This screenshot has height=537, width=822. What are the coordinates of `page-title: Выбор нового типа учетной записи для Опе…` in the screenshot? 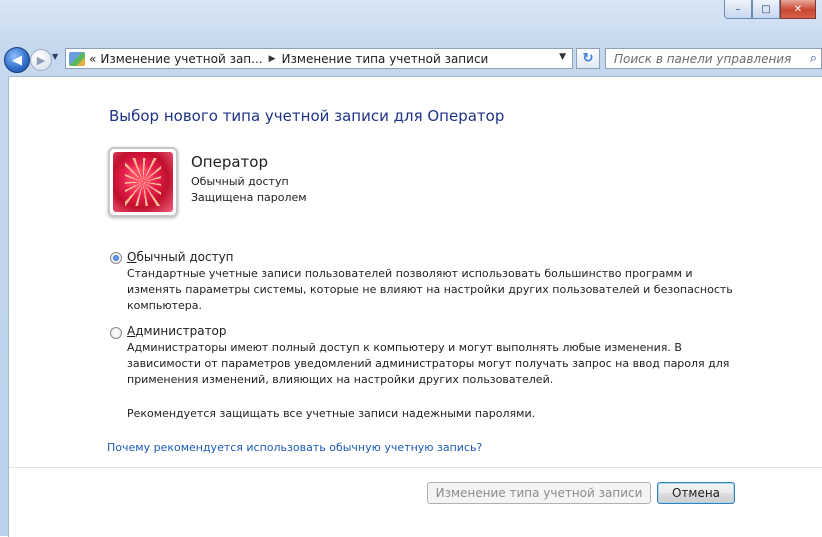 It's located at (307, 116).